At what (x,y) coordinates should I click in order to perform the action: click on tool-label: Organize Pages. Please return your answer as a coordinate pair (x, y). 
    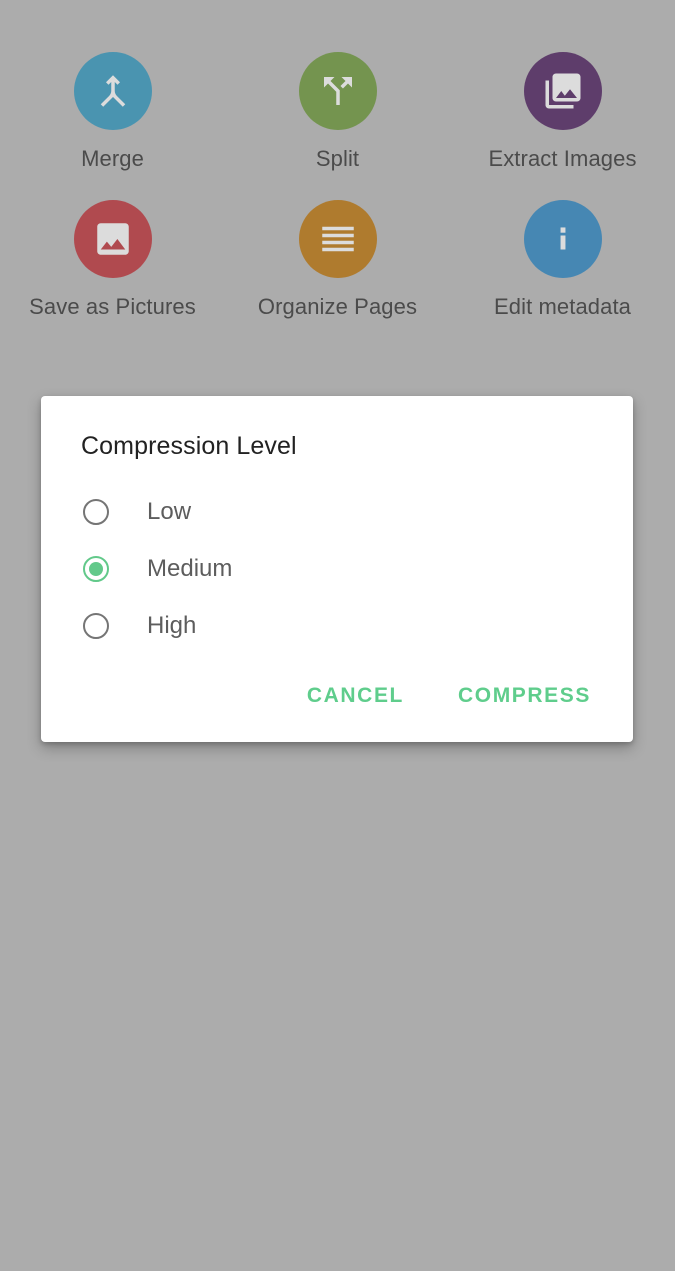
    Looking at the image, I should click on (337, 306).